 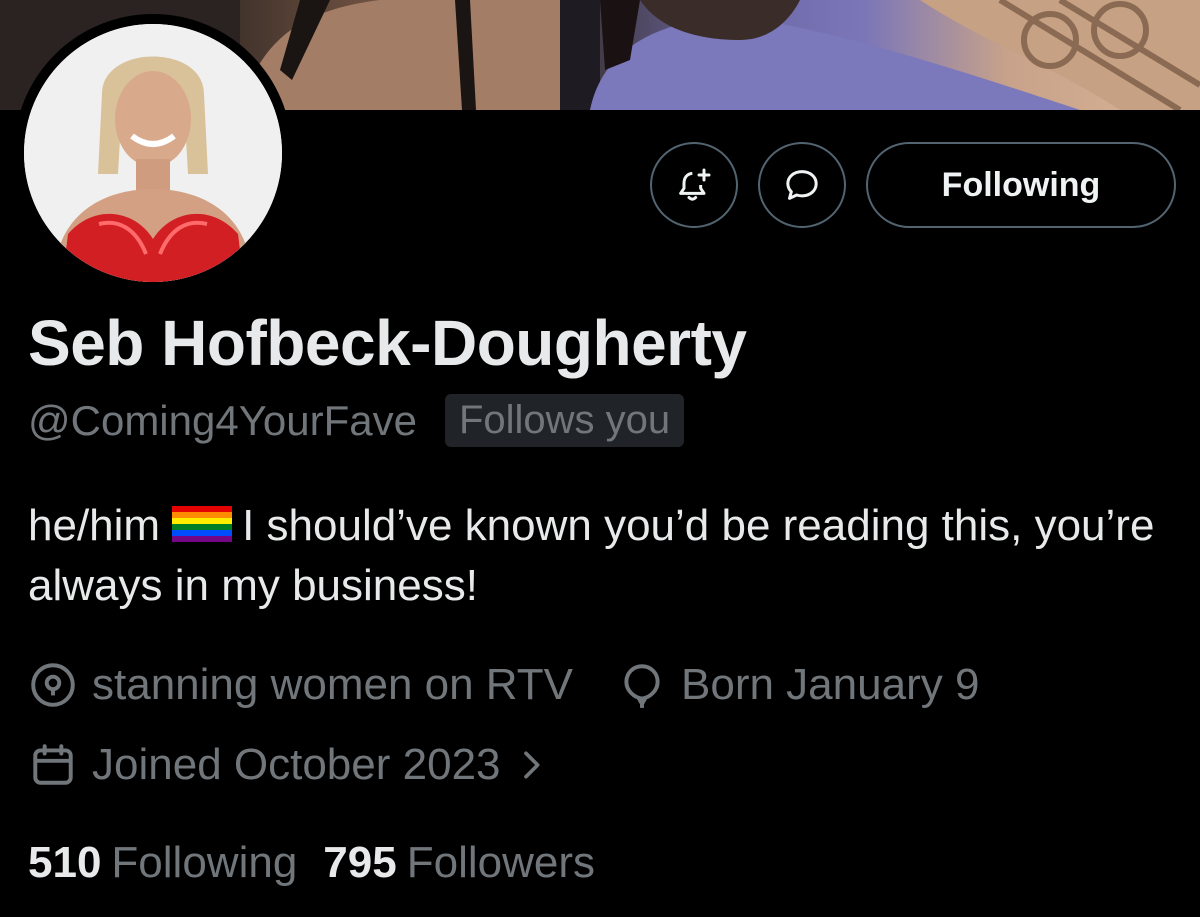 What do you see at coordinates (387, 343) in the screenshot?
I see `display-name: Seb Hofbeck-Dougherty` at bounding box center [387, 343].